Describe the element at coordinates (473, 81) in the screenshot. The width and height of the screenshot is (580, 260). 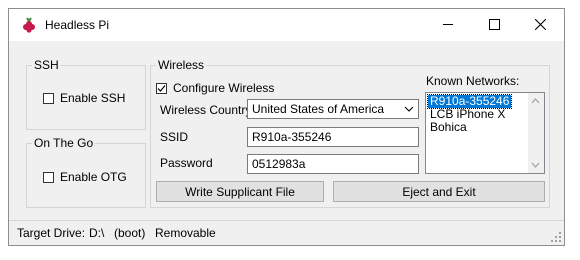
I see `known-networks-label: Known Networks:` at that location.